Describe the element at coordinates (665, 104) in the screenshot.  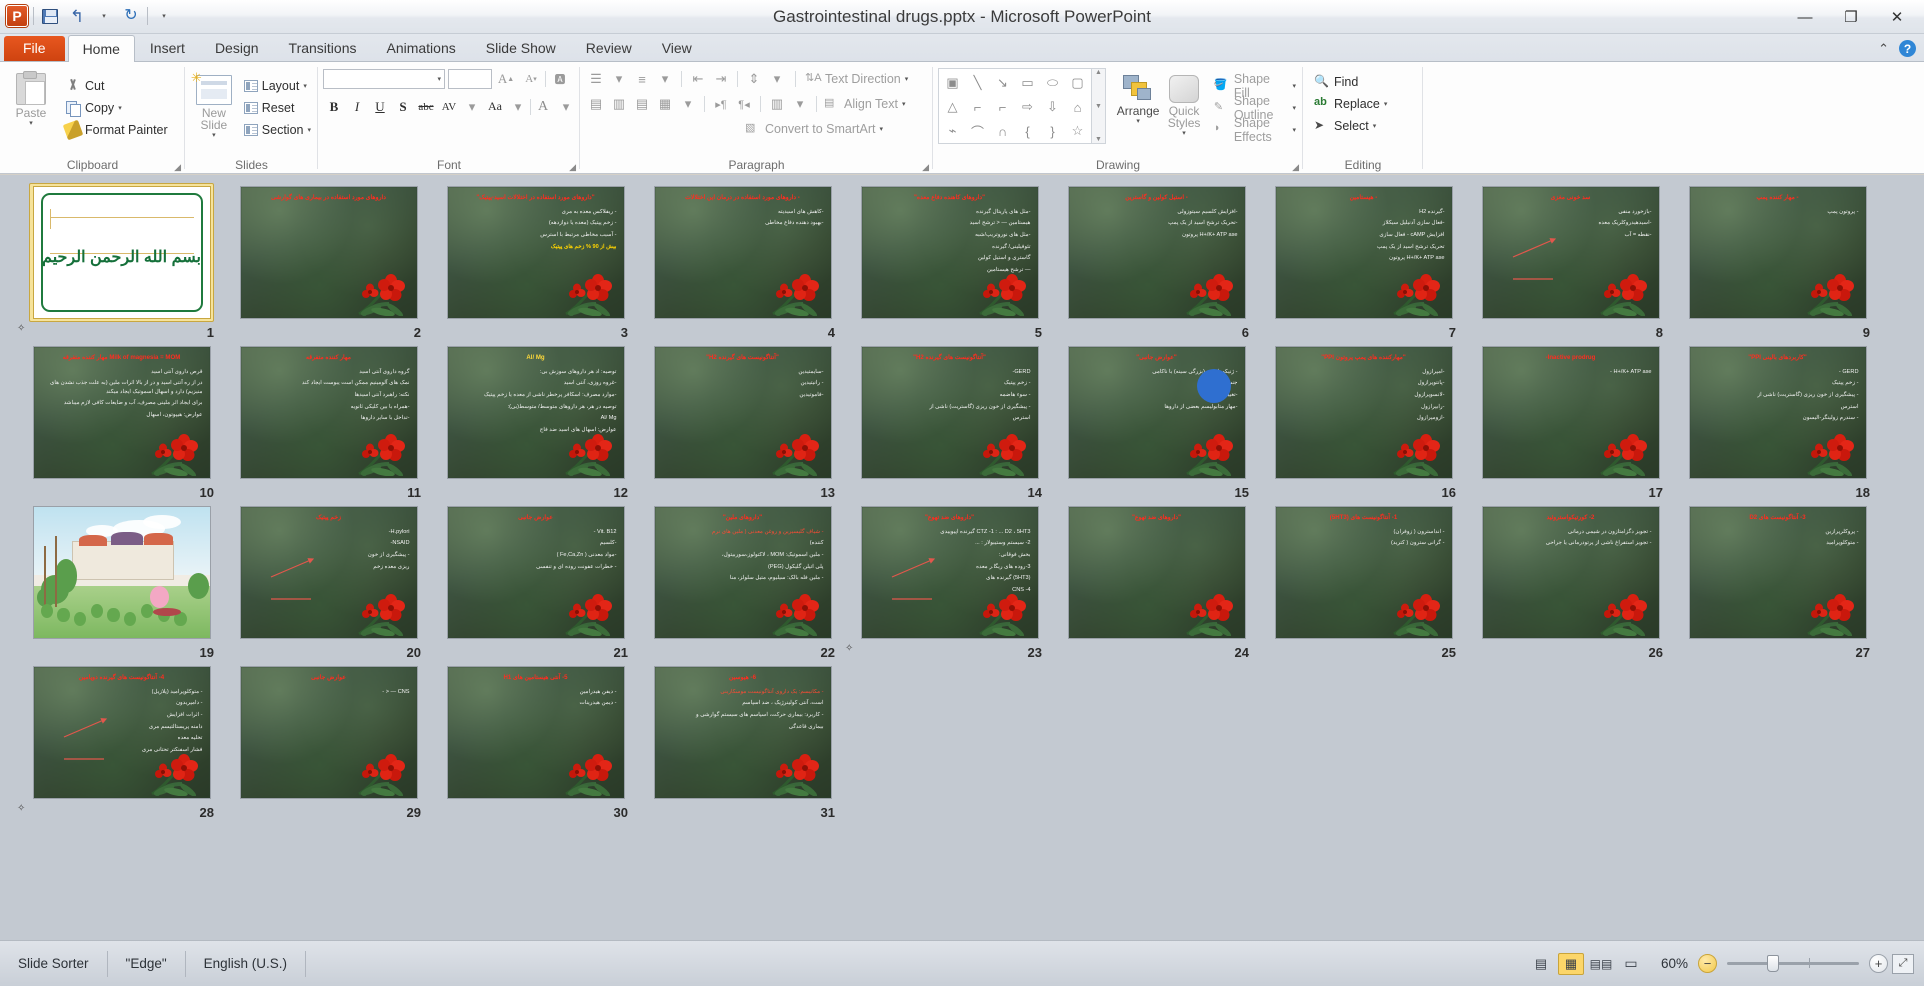
I see `justify-button: ▦` at that location.